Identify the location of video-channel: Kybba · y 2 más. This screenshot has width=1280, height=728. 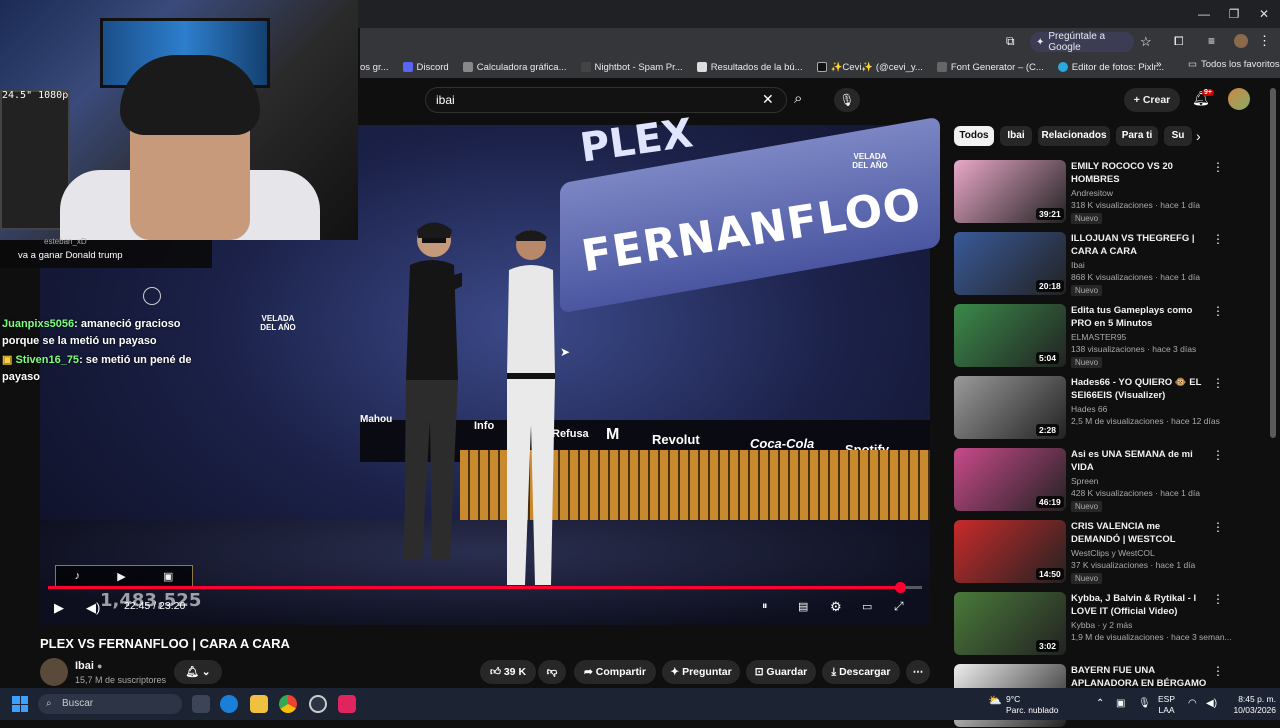
(1101, 625).